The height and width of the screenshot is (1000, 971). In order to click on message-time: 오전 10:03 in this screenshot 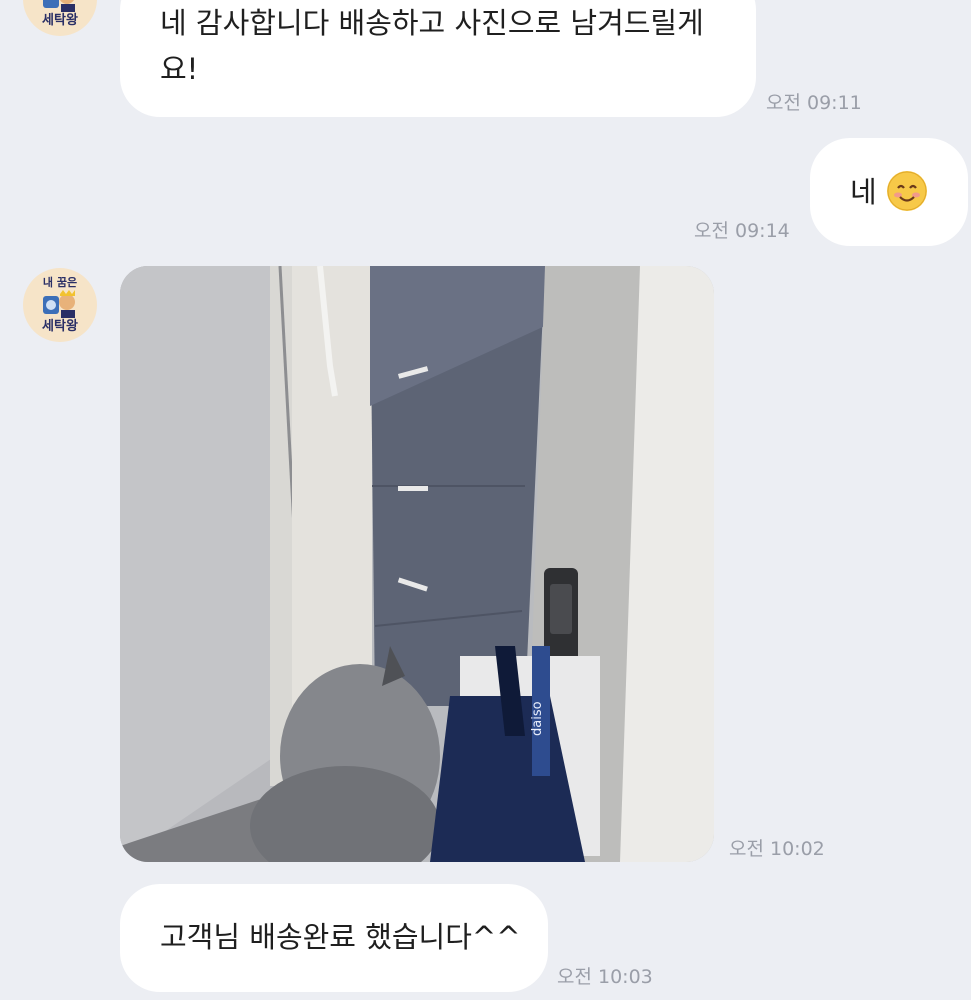, I will do `click(605, 977)`.